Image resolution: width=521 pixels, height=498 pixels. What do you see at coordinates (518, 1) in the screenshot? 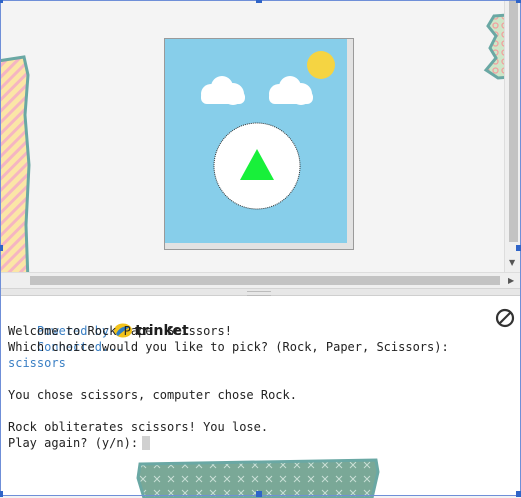
I see `resize-handle-top-right` at bounding box center [518, 1].